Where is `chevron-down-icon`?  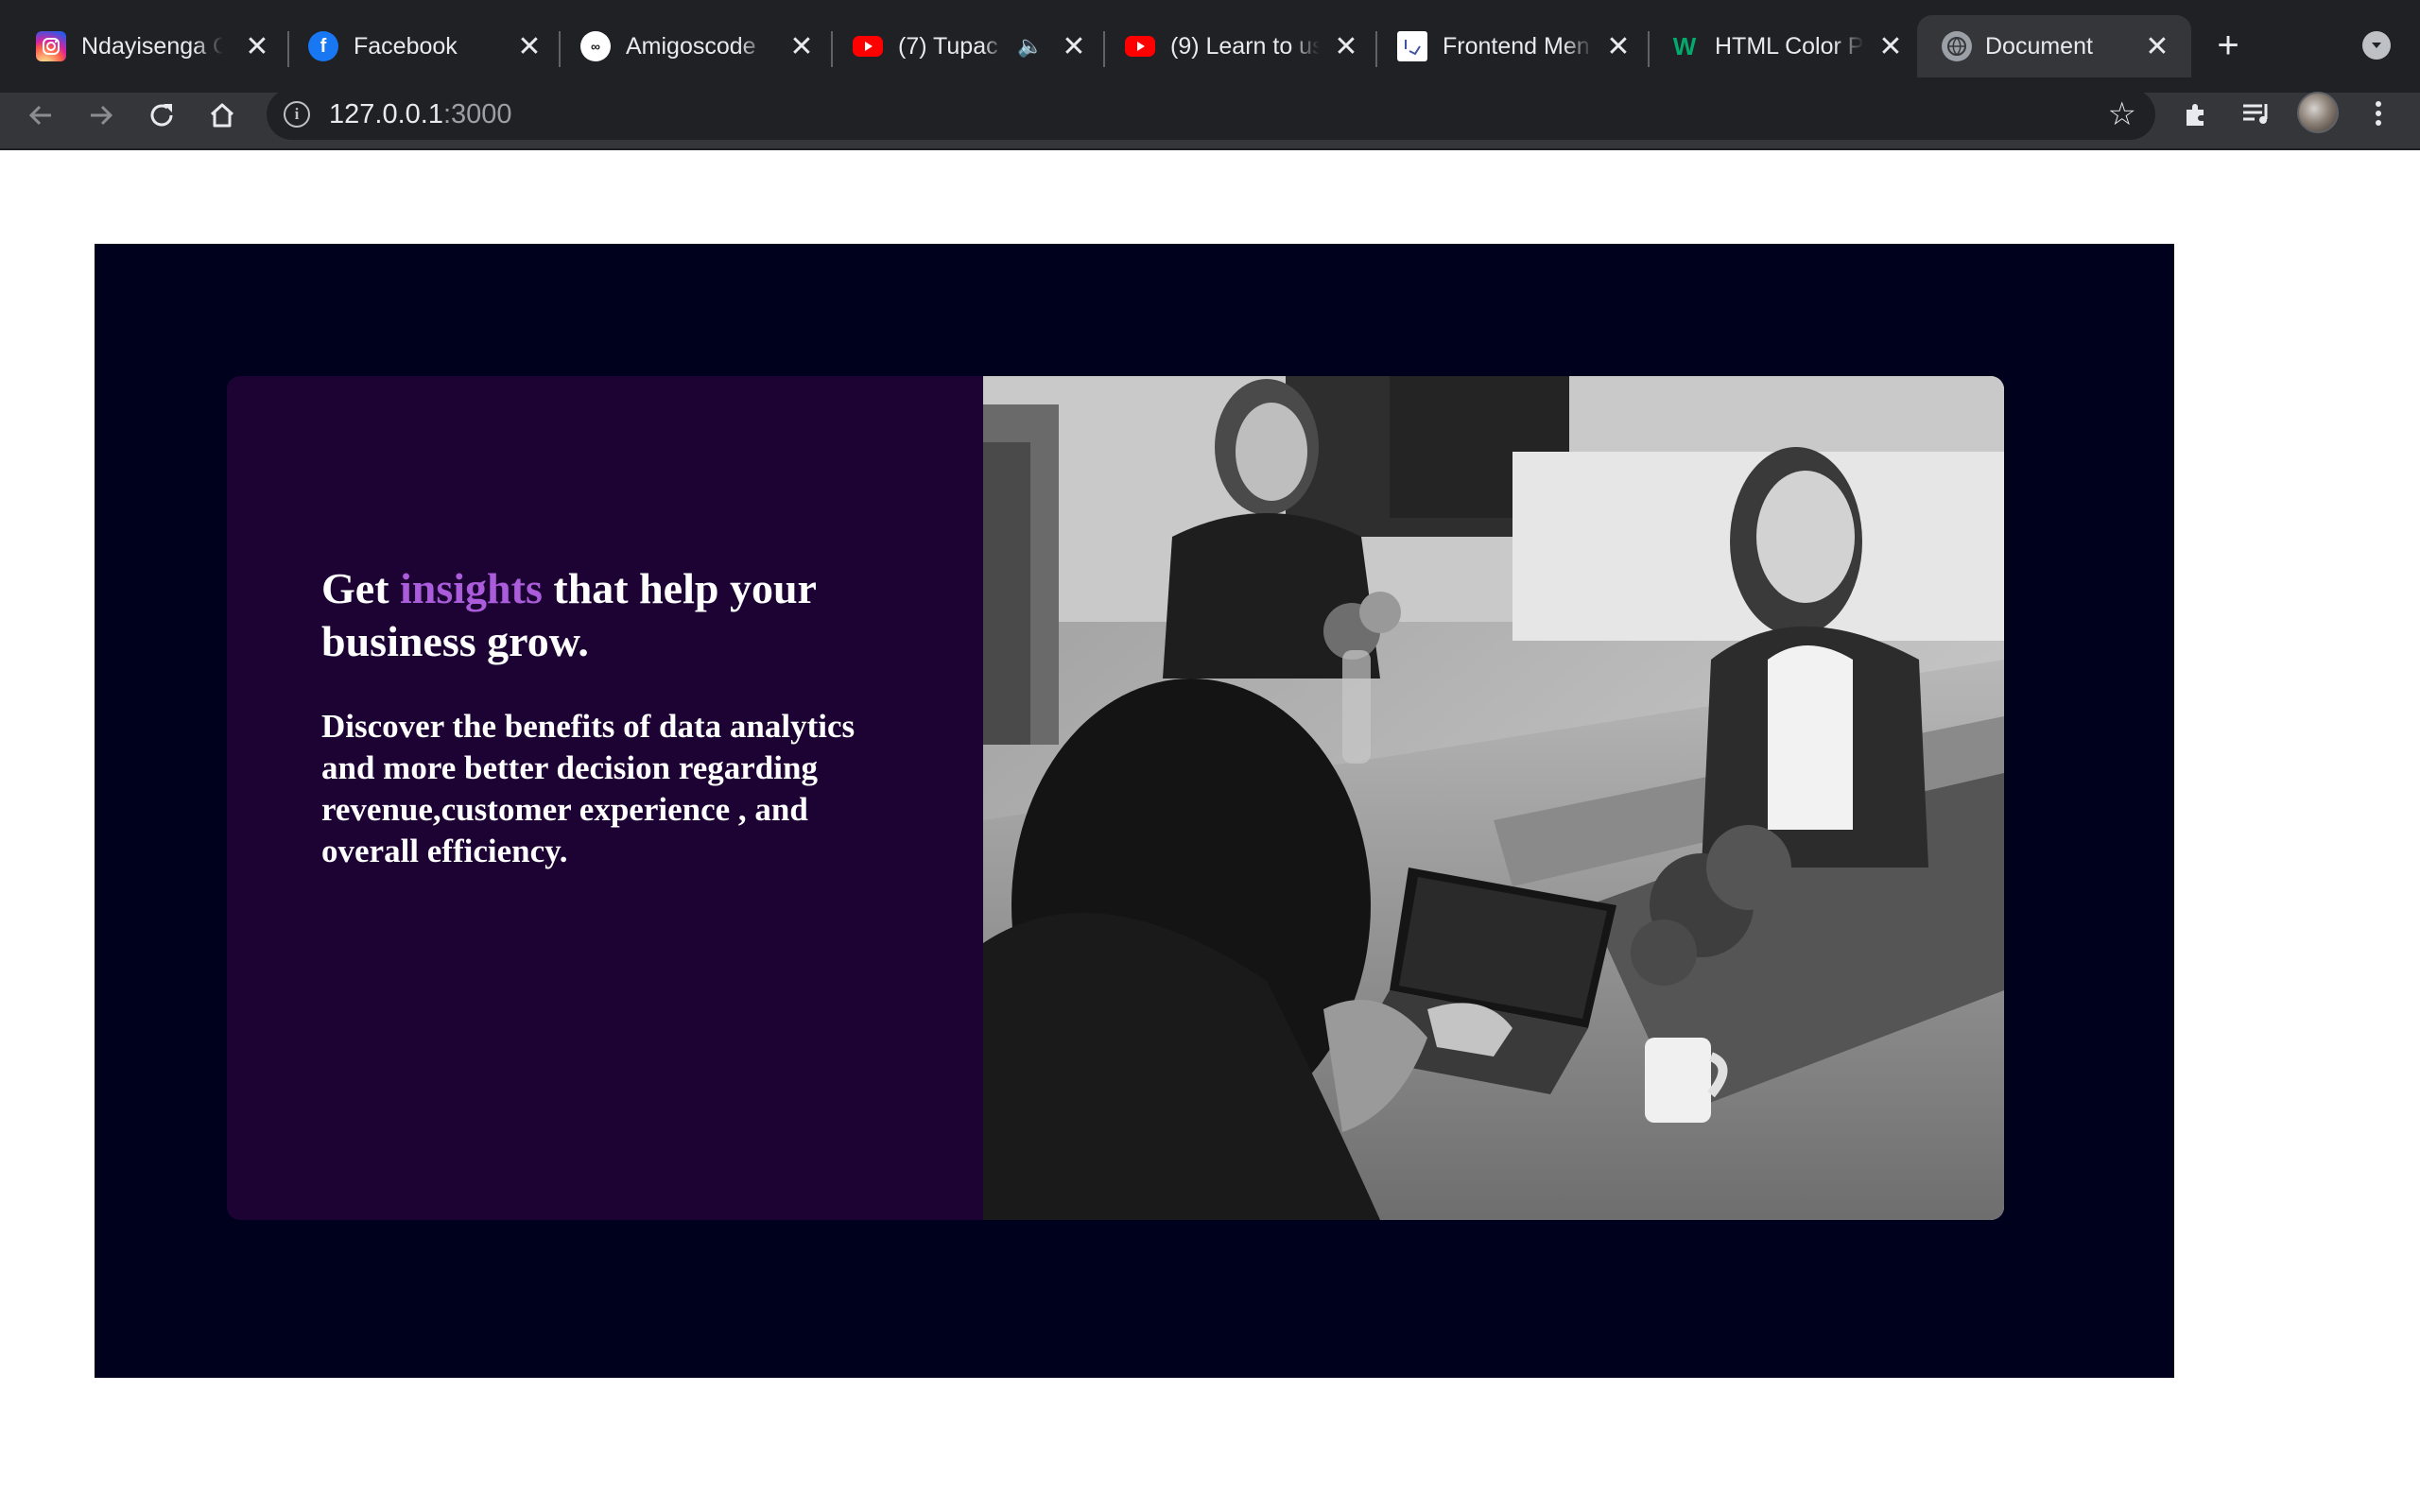 chevron-down-icon is located at coordinates (2376, 45).